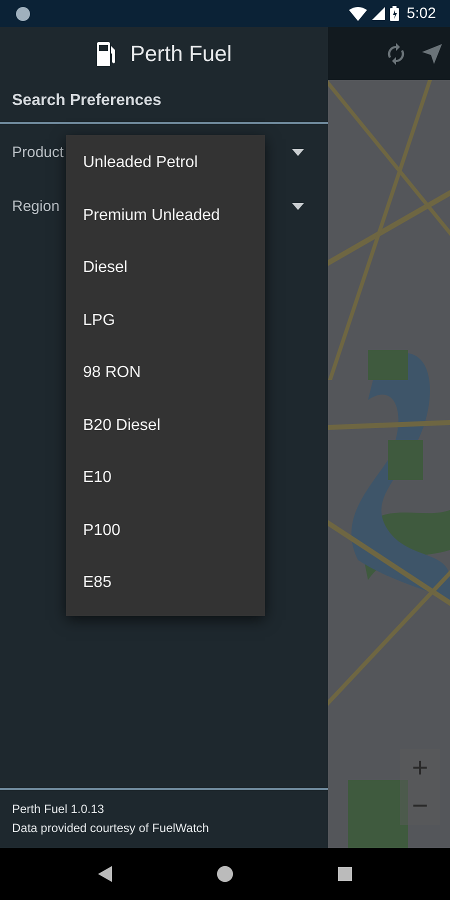 Image resolution: width=450 pixels, height=900 pixels. Describe the element at coordinates (165, 373) in the screenshot. I see `menu-item: 98 RON` at that location.